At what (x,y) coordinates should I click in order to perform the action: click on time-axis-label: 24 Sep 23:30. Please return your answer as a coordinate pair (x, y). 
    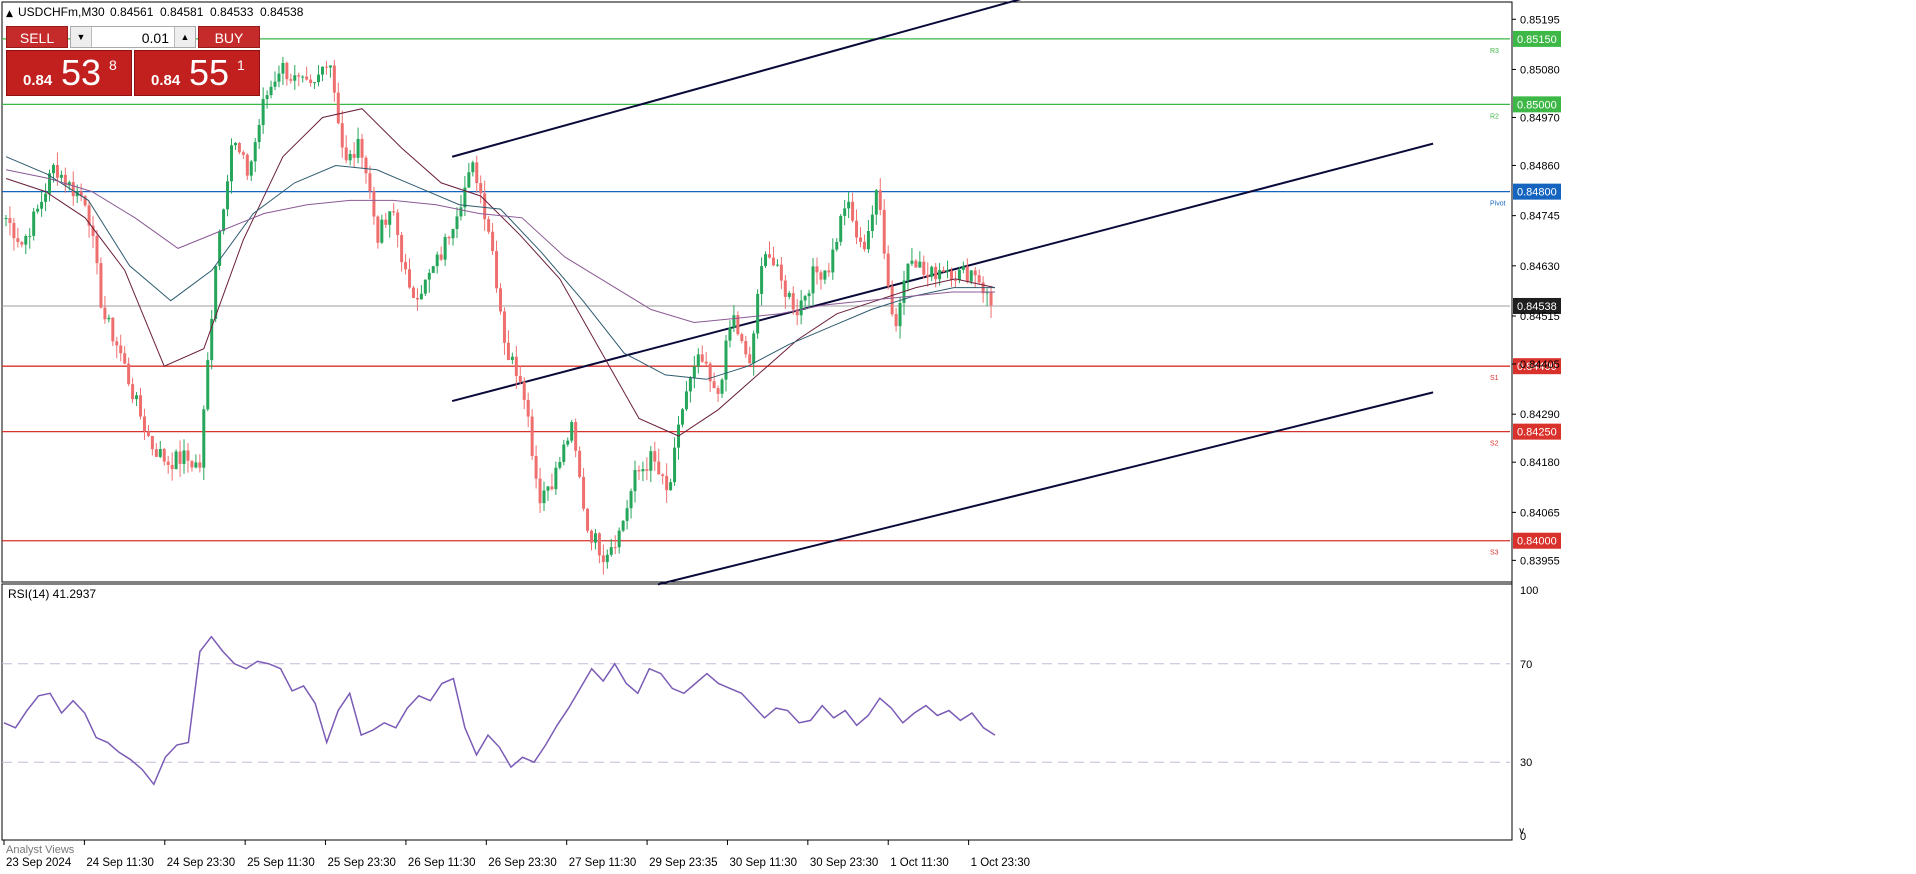
    Looking at the image, I should click on (201, 863).